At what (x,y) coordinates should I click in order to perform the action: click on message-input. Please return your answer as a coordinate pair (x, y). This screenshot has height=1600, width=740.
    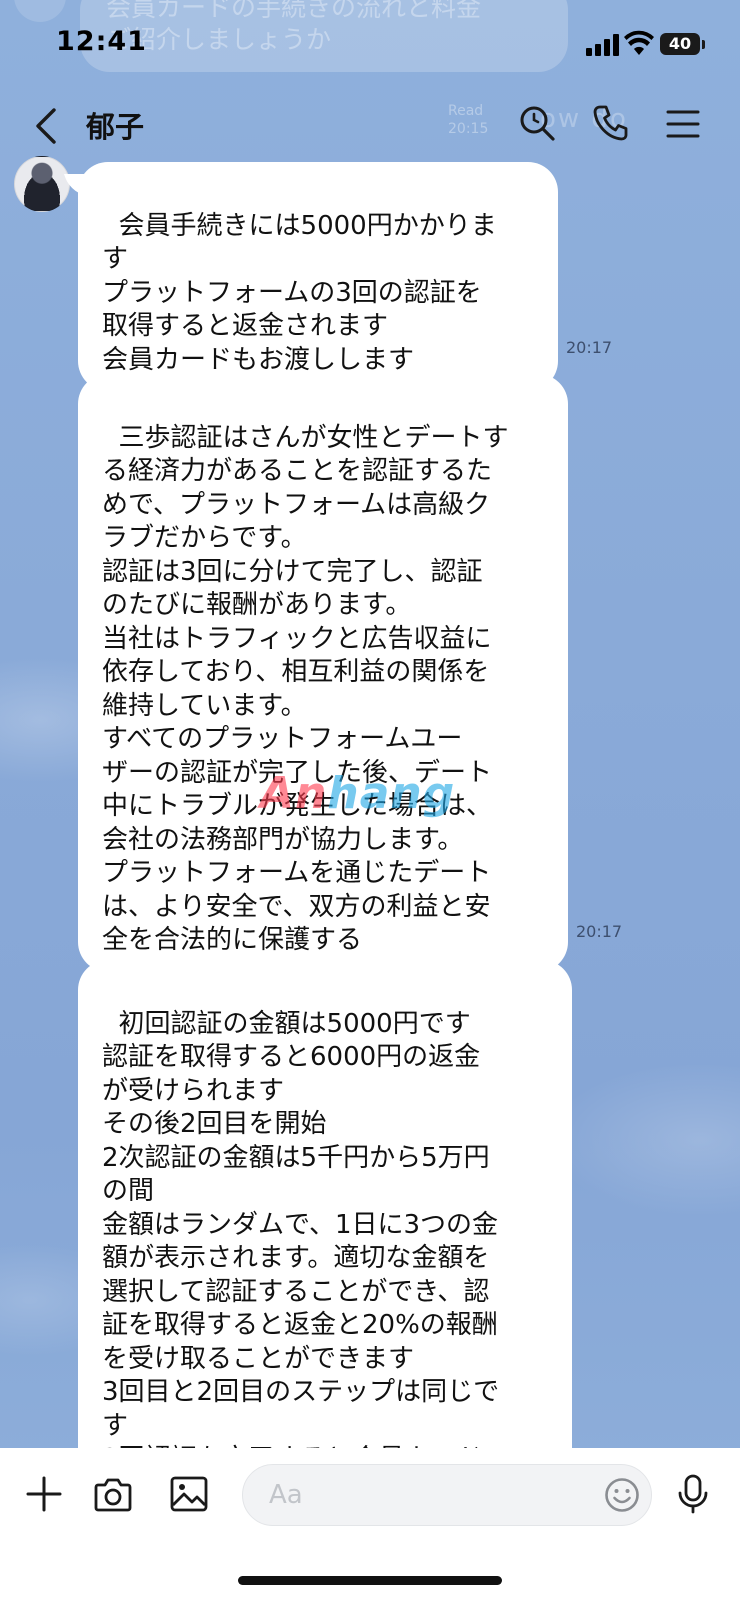
    Looking at the image, I should click on (447, 1495).